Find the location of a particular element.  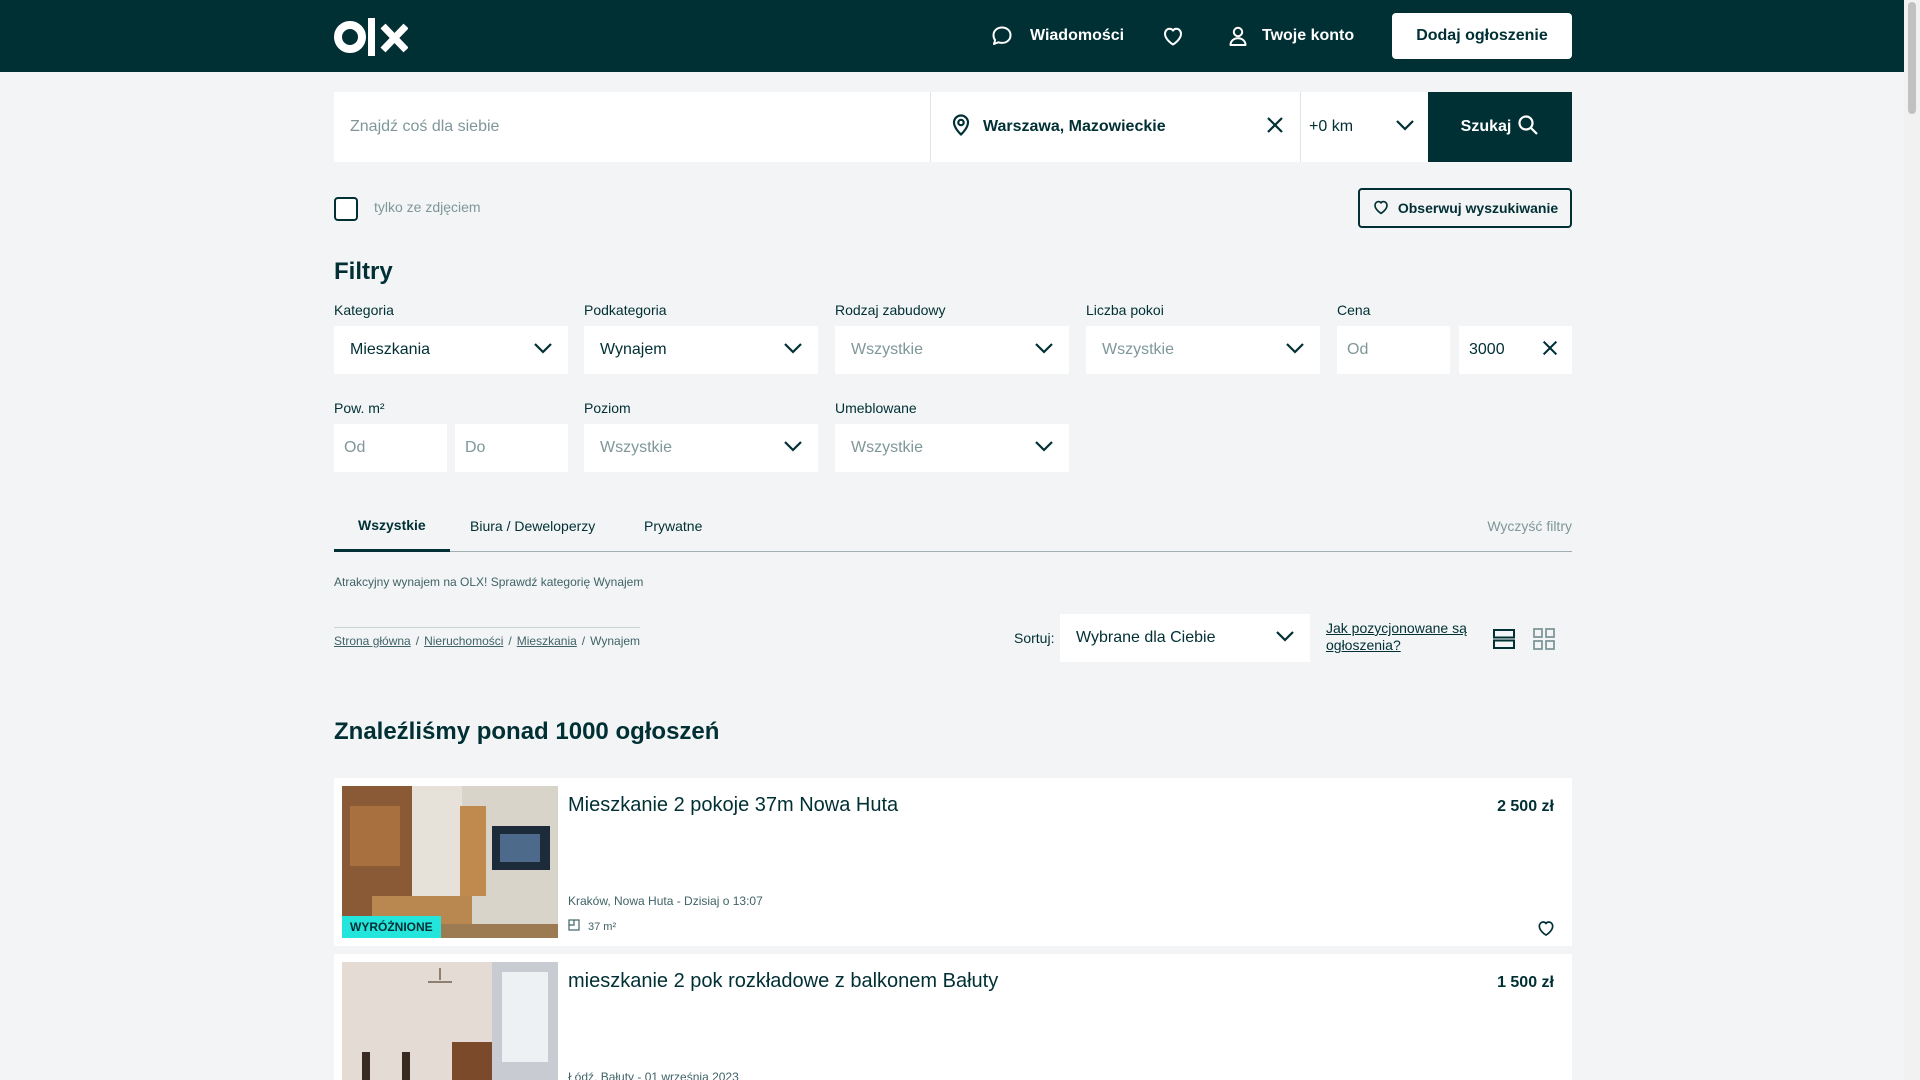

messages-label: Wiadomości is located at coordinates (1077, 35).